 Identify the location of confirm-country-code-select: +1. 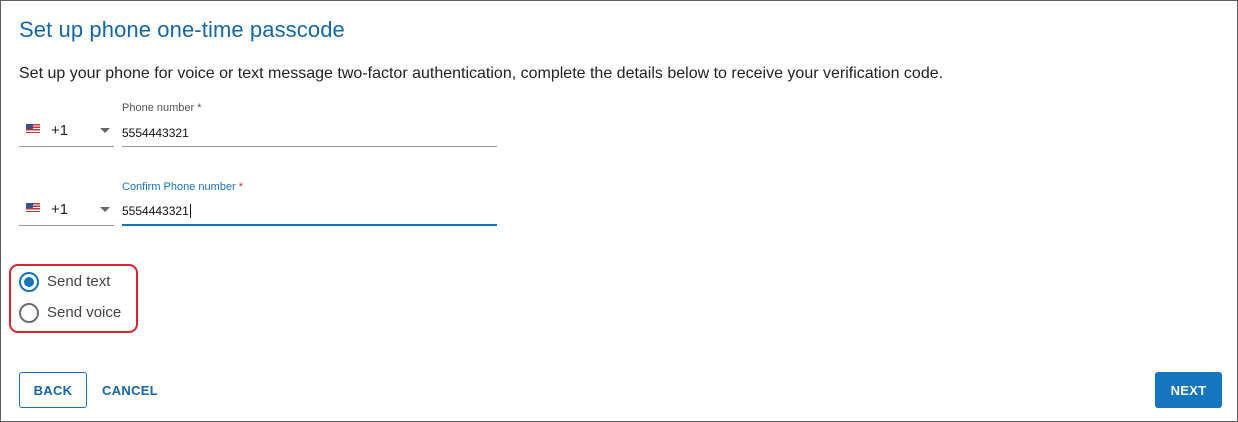
(66, 212).